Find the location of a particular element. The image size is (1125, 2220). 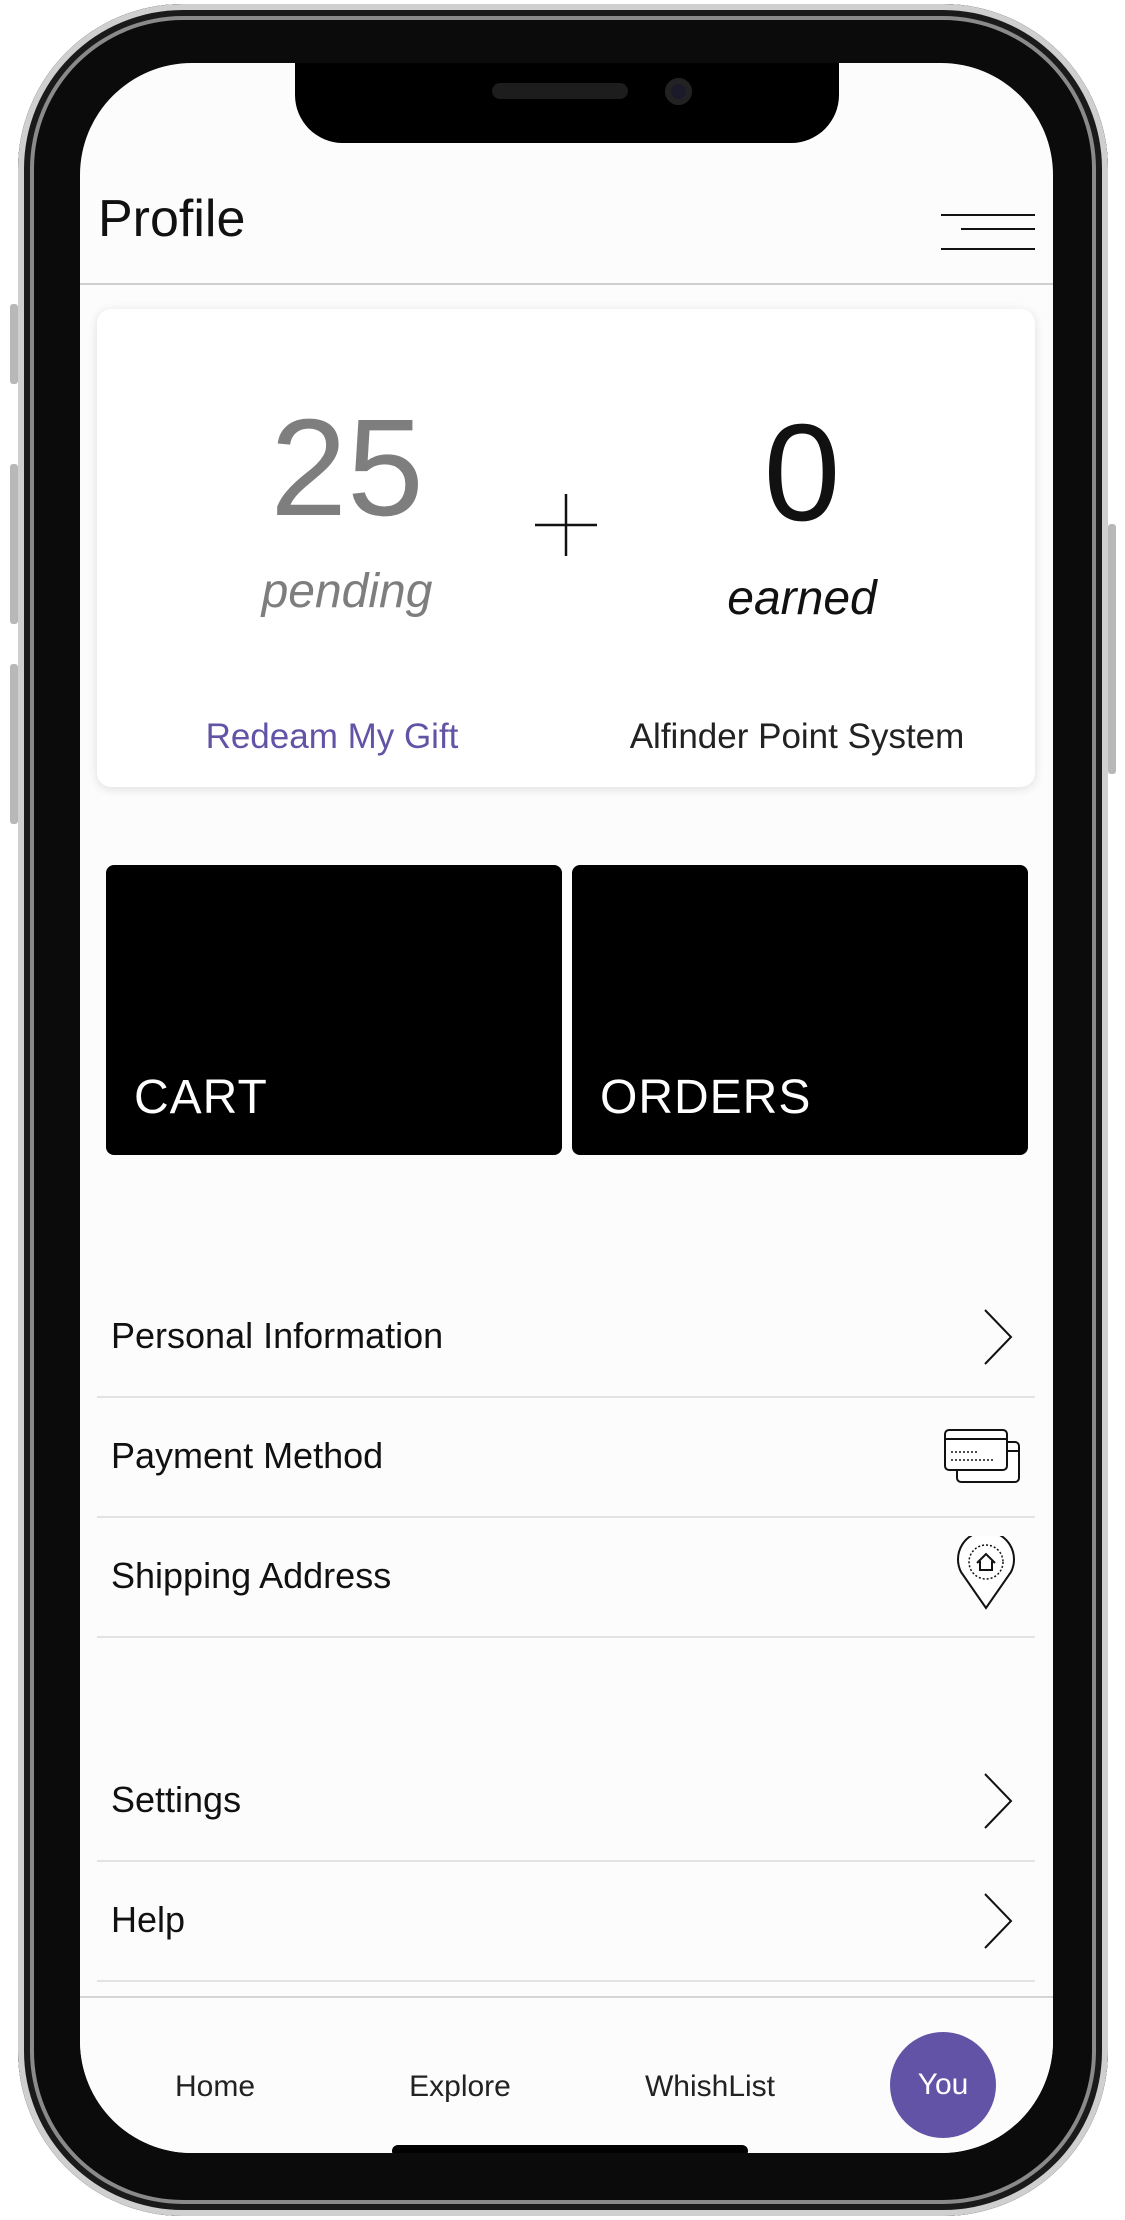

list-item-shipping-address: Shipping Address is located at coordinates (566, 1577).